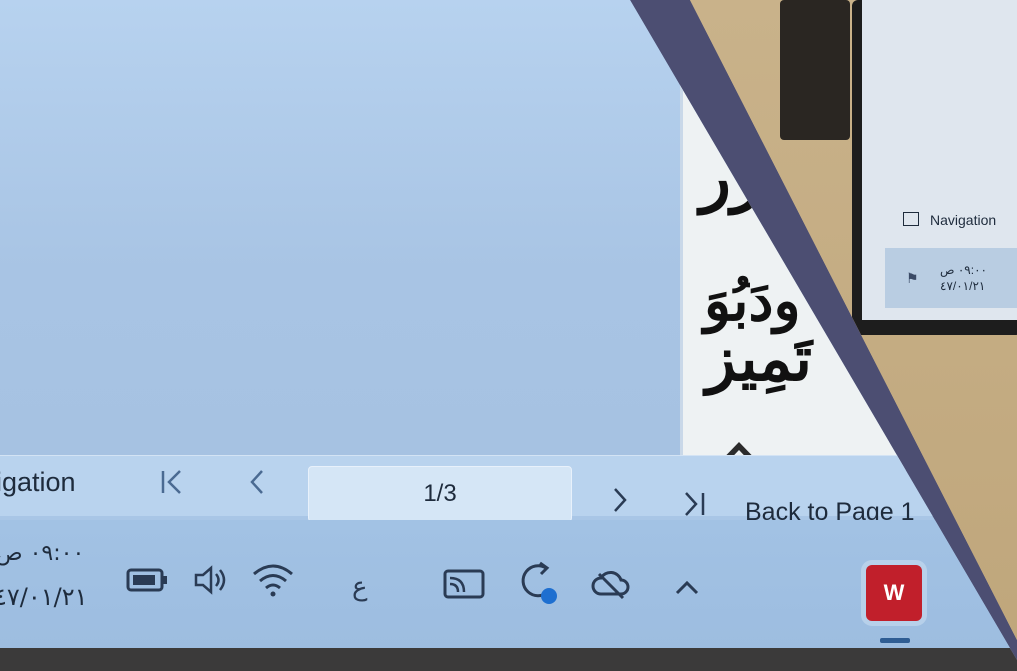 The image size is (1017, 671). What do you see at coordinates (212, 580) in the screenshot?
I see `volume-icon` at bounding box center [212, 580].